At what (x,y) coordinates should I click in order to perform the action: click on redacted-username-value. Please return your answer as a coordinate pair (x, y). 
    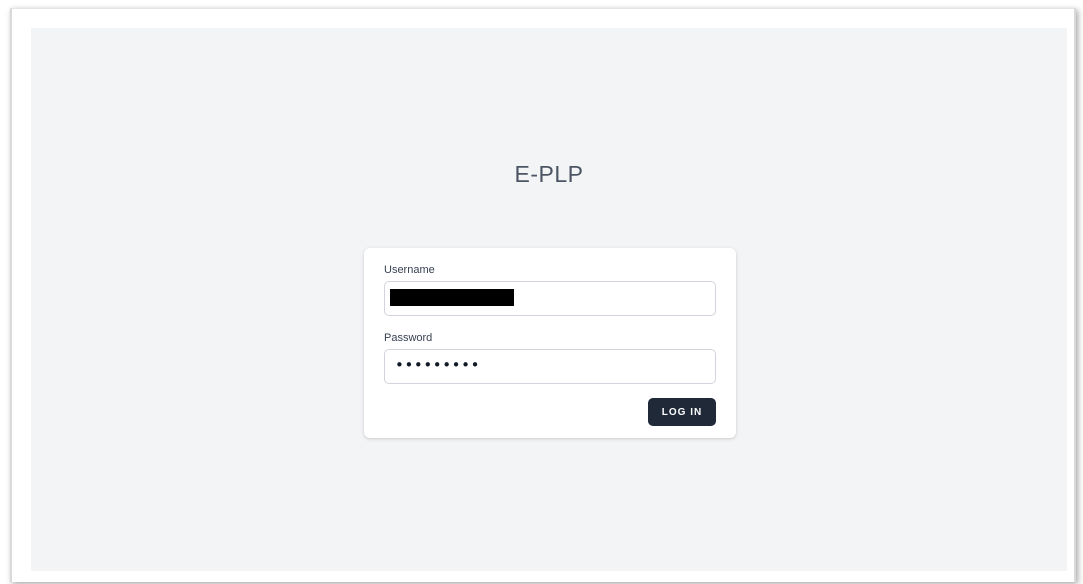
    Looking at the image, I should click on (452, 297).